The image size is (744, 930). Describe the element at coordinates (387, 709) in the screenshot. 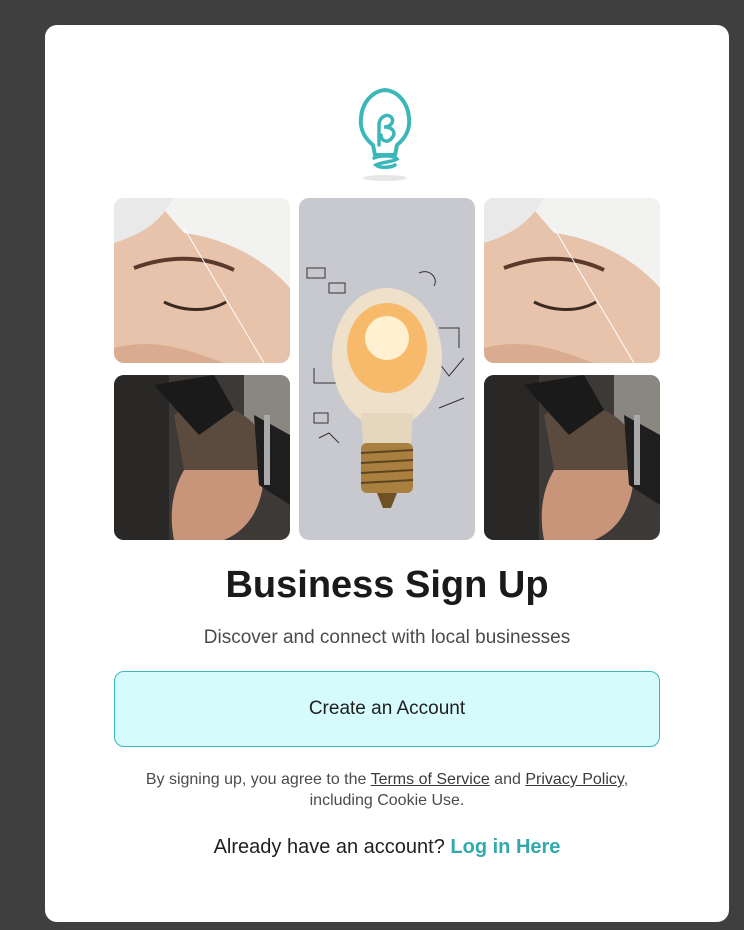

I see `create-account-button: Create an Account` at that location.